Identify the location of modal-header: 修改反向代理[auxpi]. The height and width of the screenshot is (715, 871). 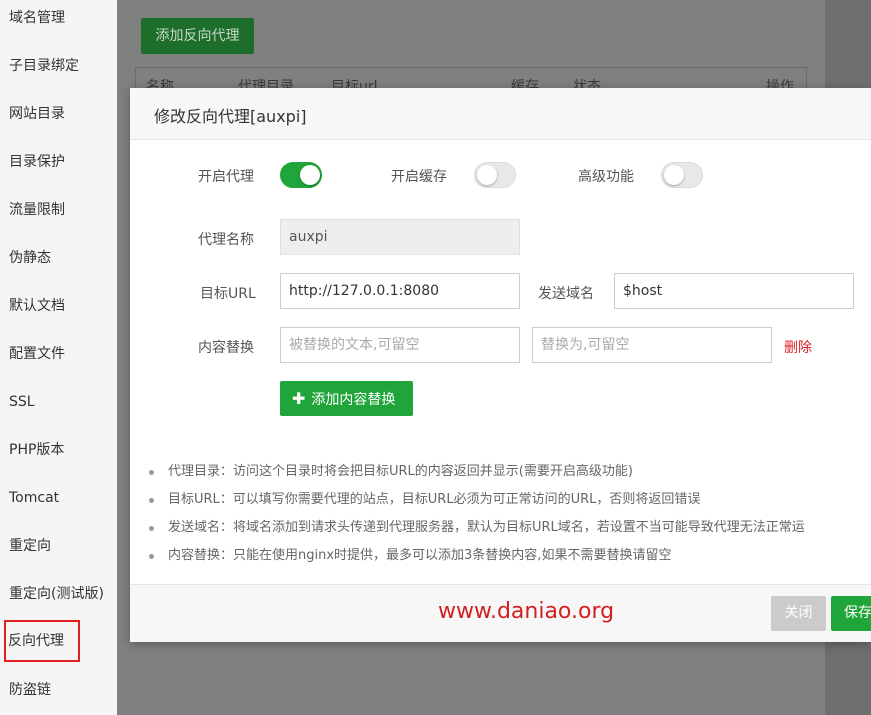
(500, 114).